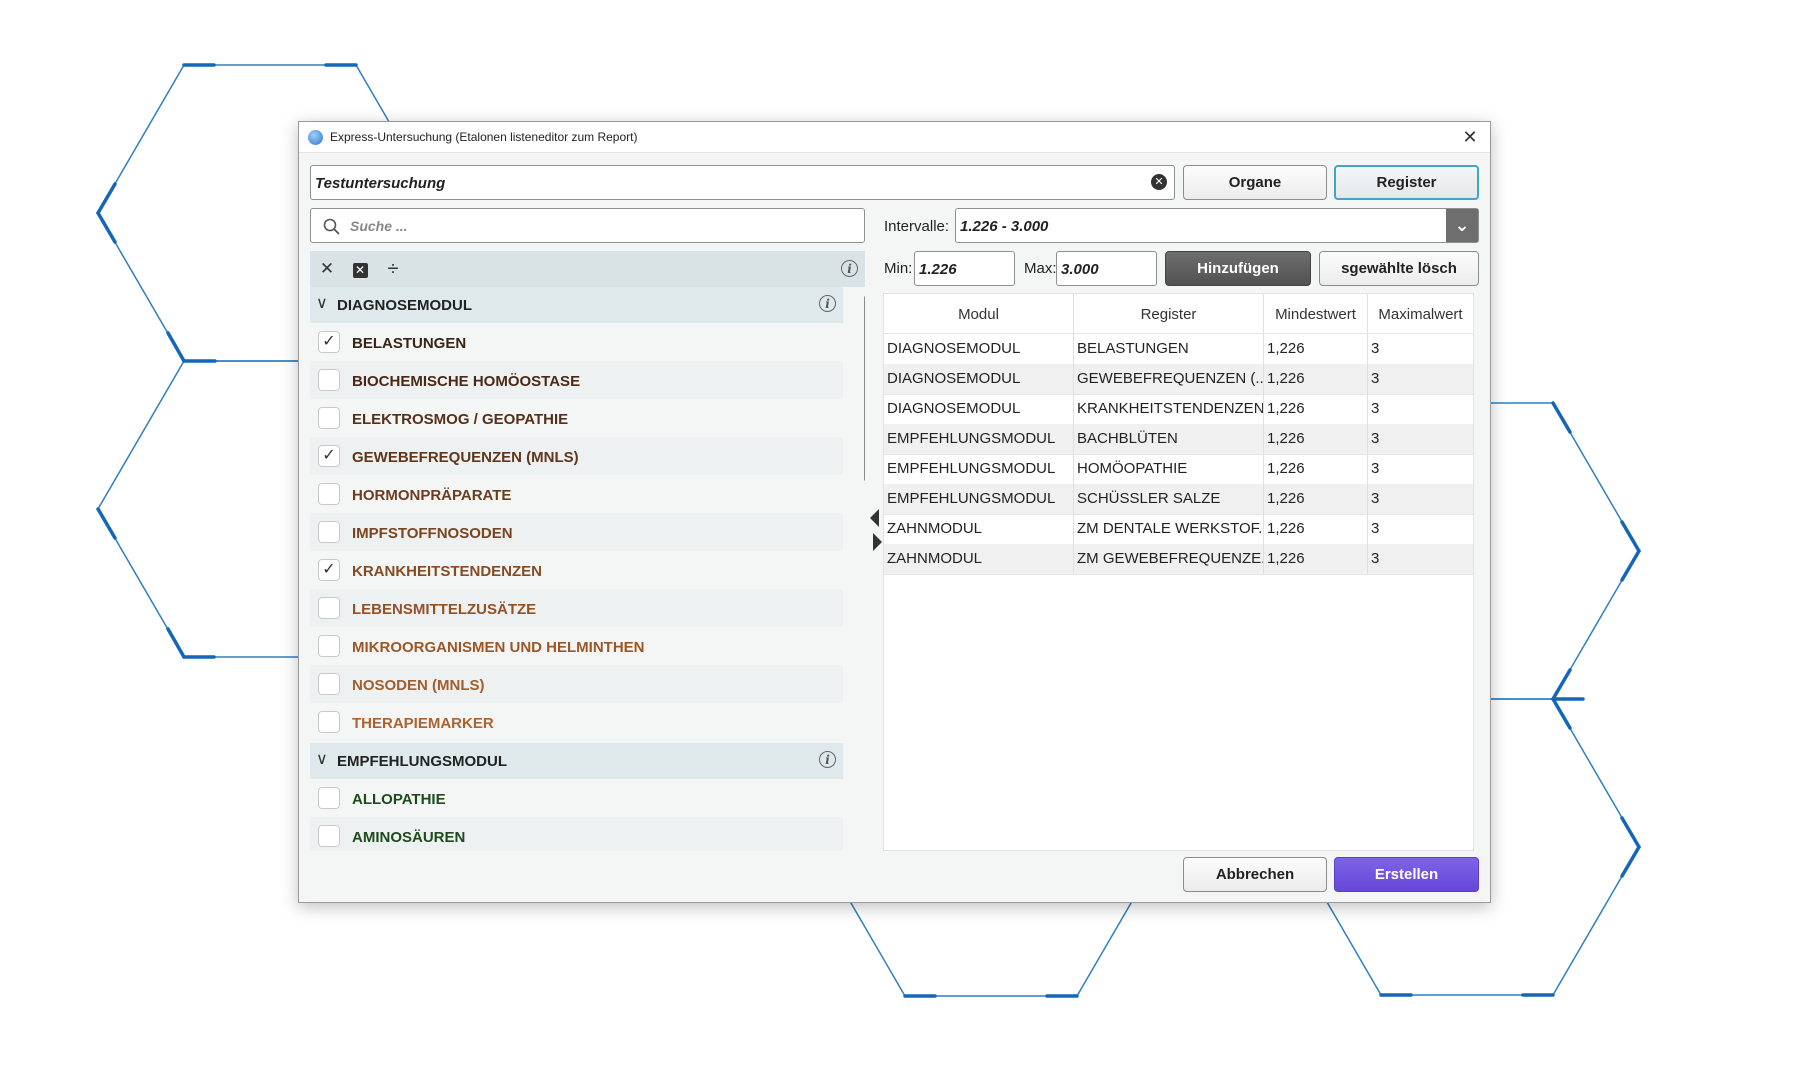  Describe the element at coordinates (1217, 225) in the screenshot. I see `interval-select: 1.226 - 3.000 ⌄` at that location.